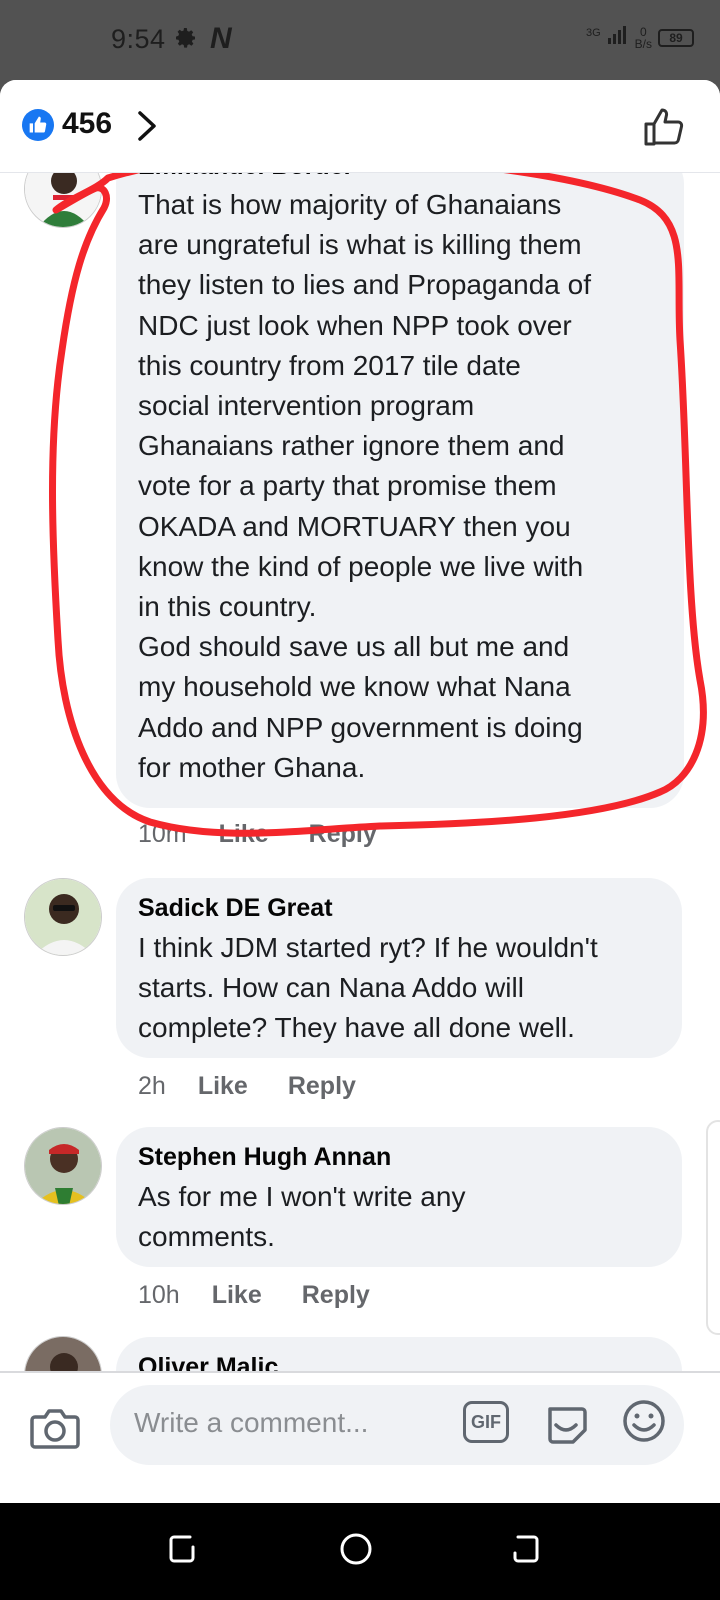  Describe the element at coordinates (356, 1551) in the screenshot. I see `home-icon` at that location.